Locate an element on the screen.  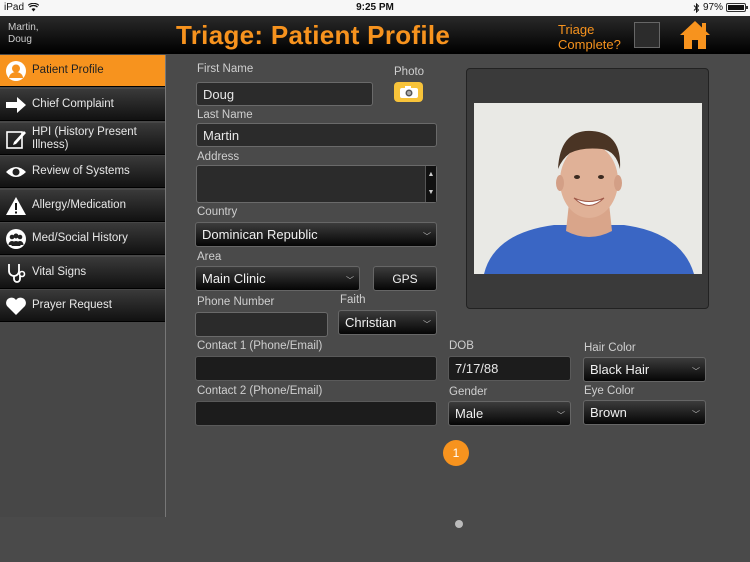
eye-color-label: Eye Color is located at coordinates (609, 391).